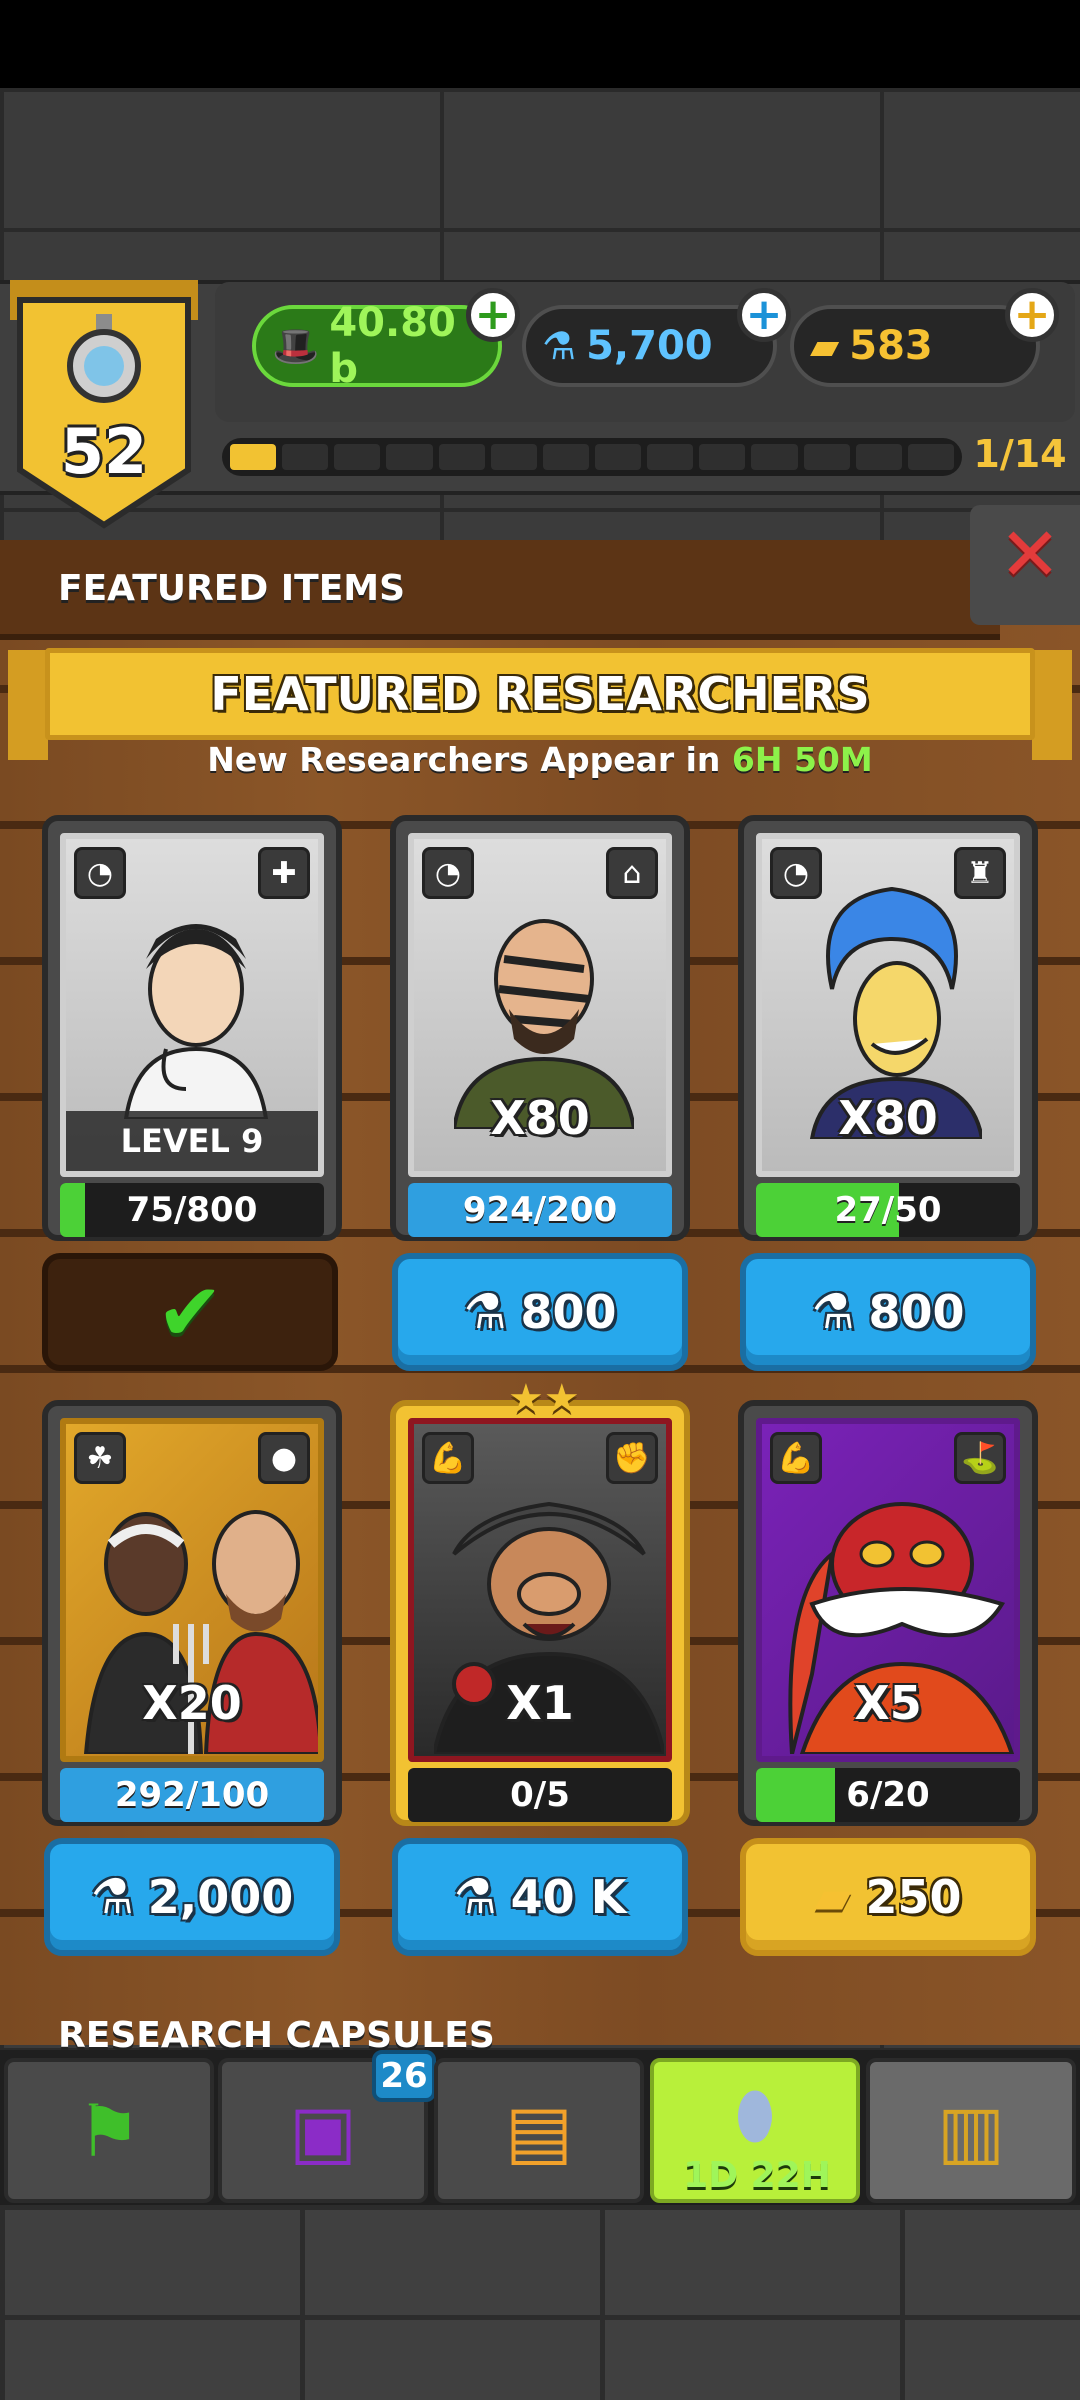  Describe the element at coordinates (323, 2130) in the screenshot. I see `cards-icon: ▣` at that location.